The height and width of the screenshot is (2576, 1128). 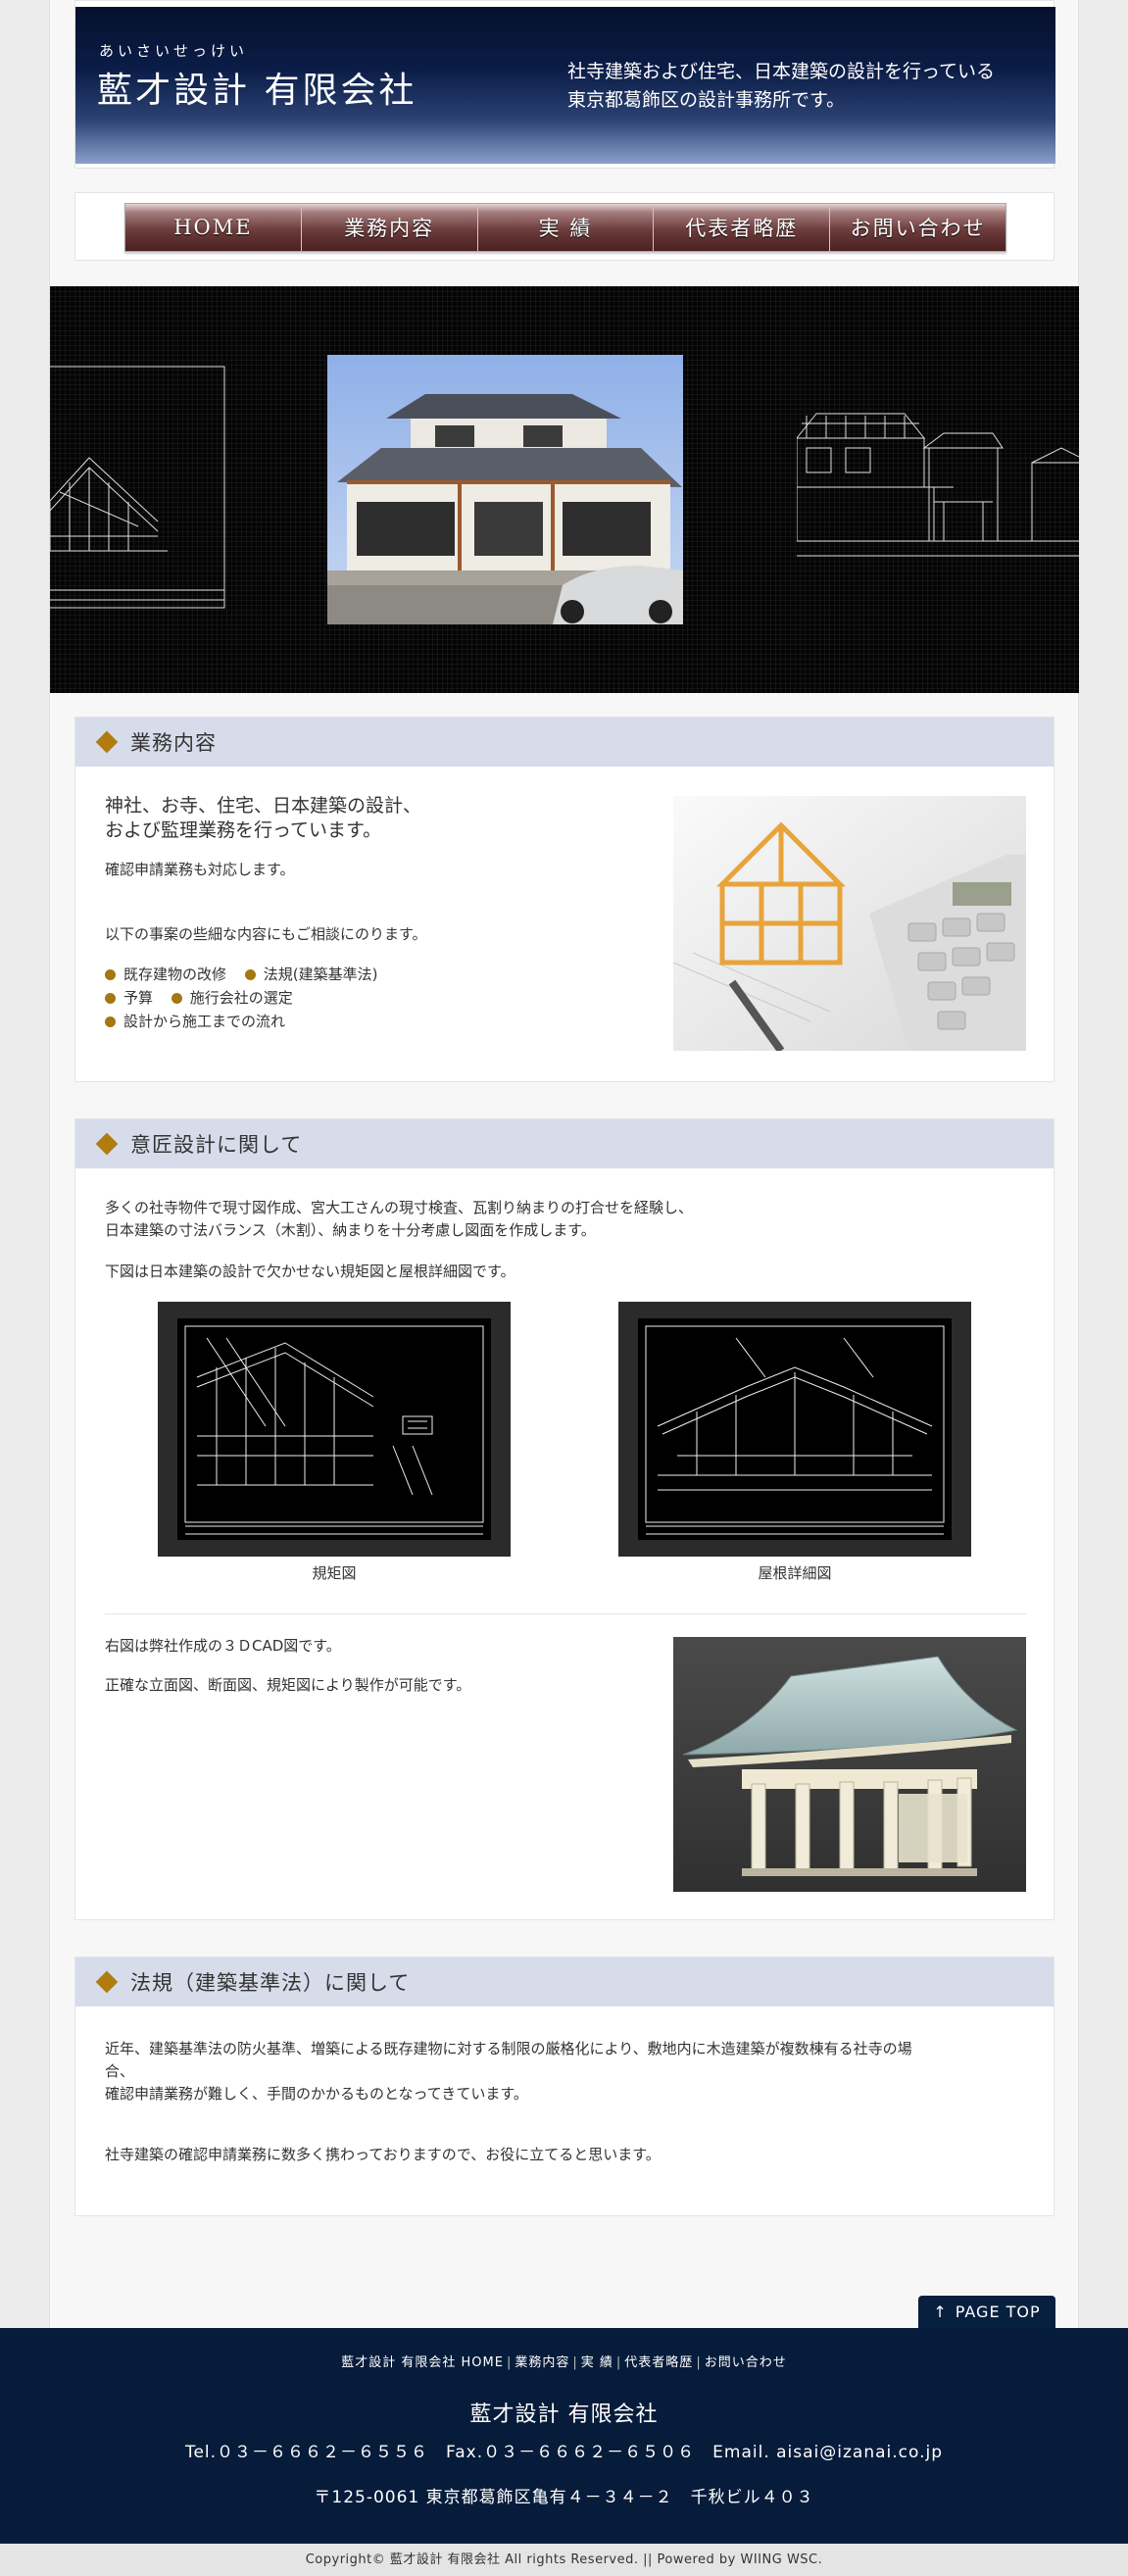 I want to click on roof-detail-diagram-image, so click(x=794, y=1429).